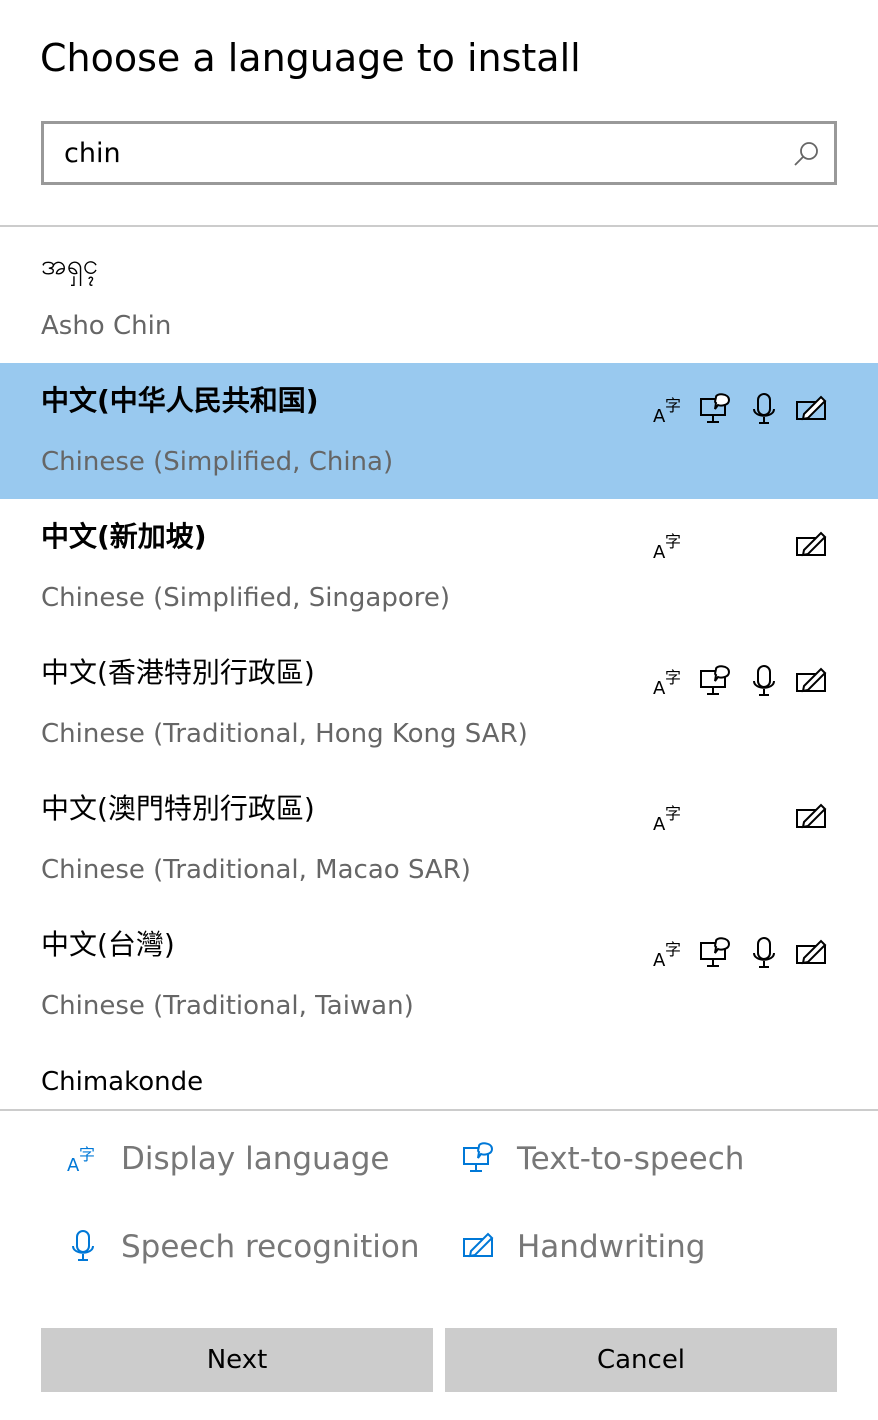 The image size is (878, 1420). Describe the element at coordinates (611, 1247) in the screenshot. I see `legend-handwriting-label: Handwriting` at that location.